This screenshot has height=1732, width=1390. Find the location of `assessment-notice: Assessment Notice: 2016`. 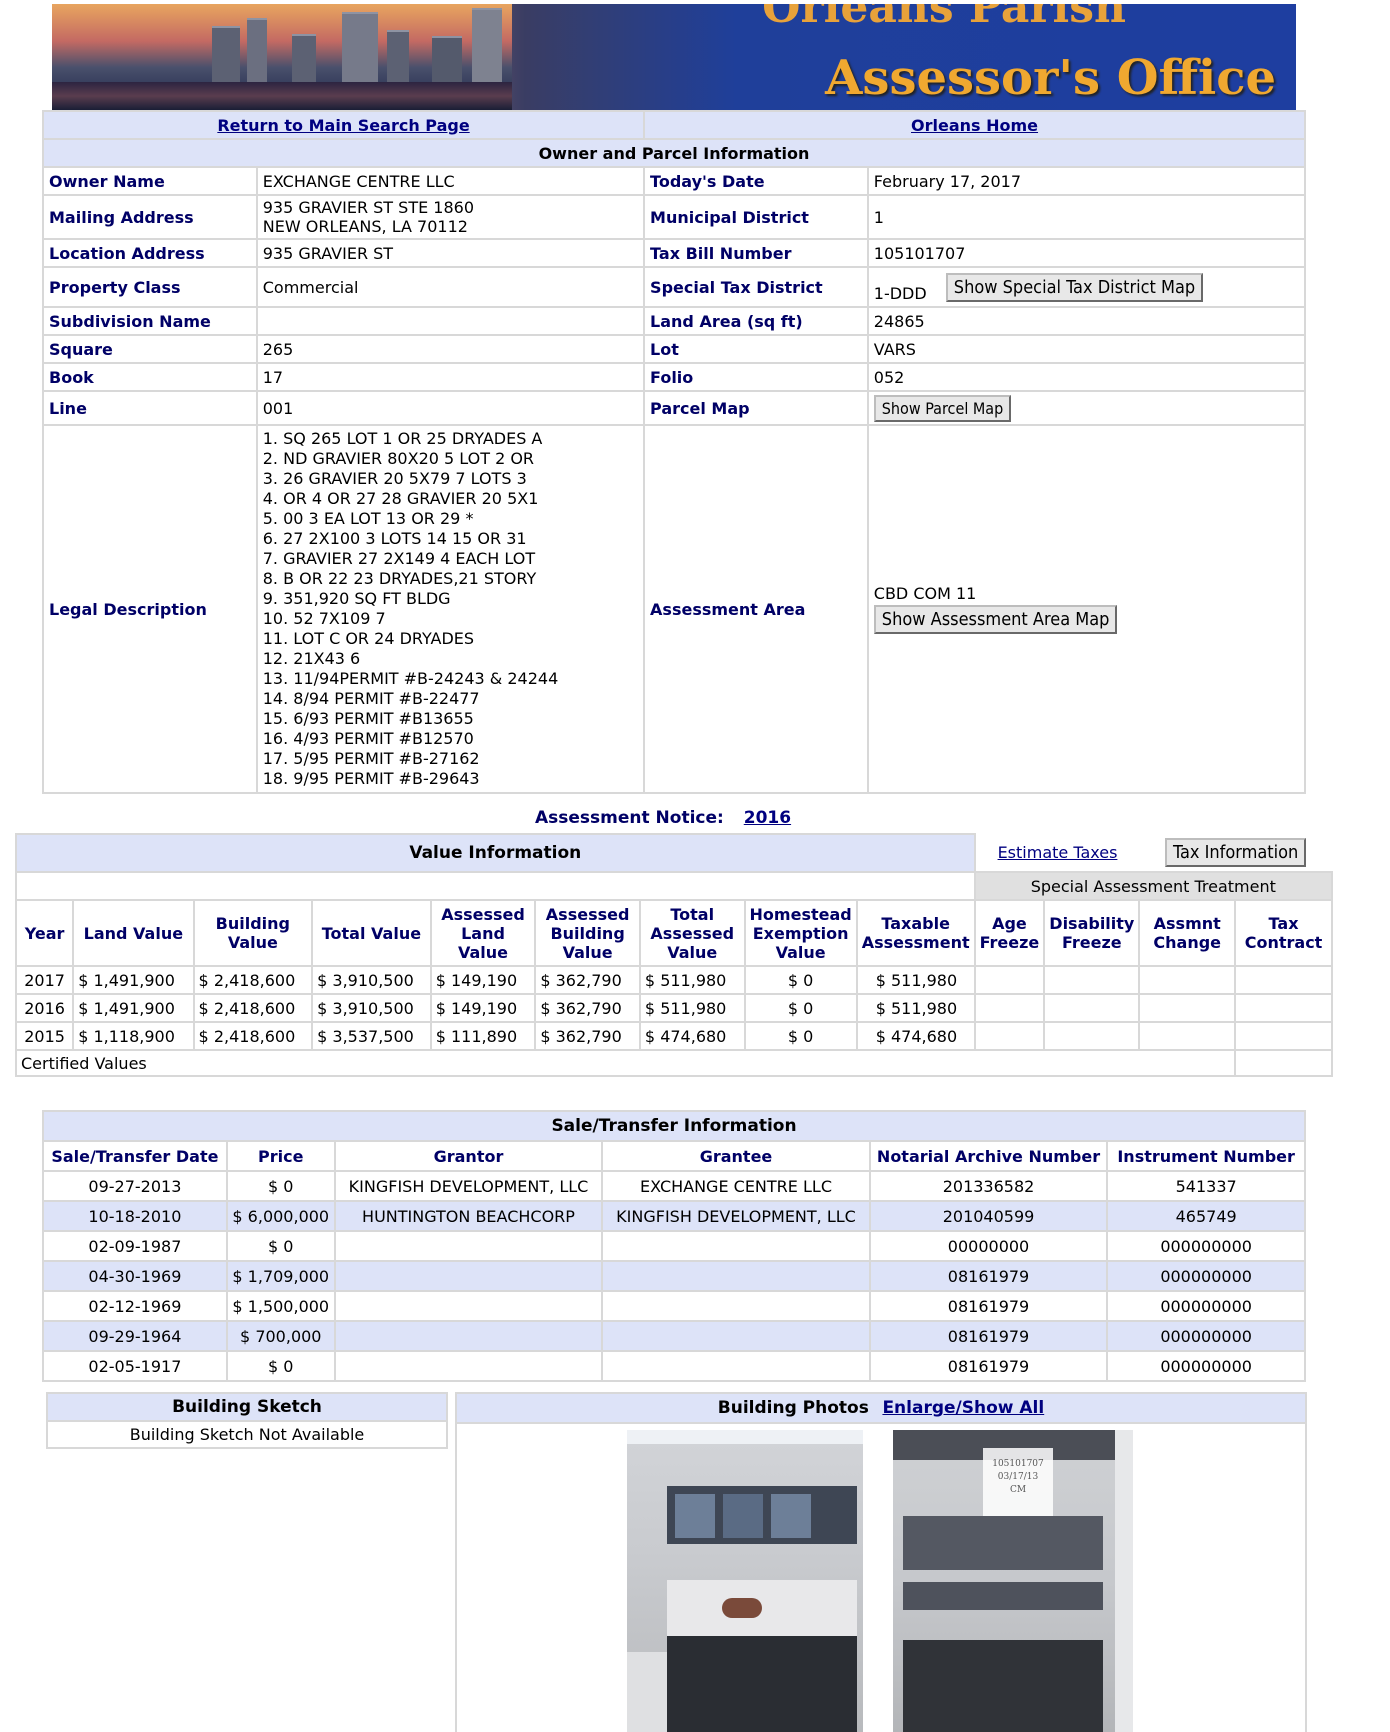

assessment-notice: Assessment Notice: 2016 is located at coordinates (663, 818).